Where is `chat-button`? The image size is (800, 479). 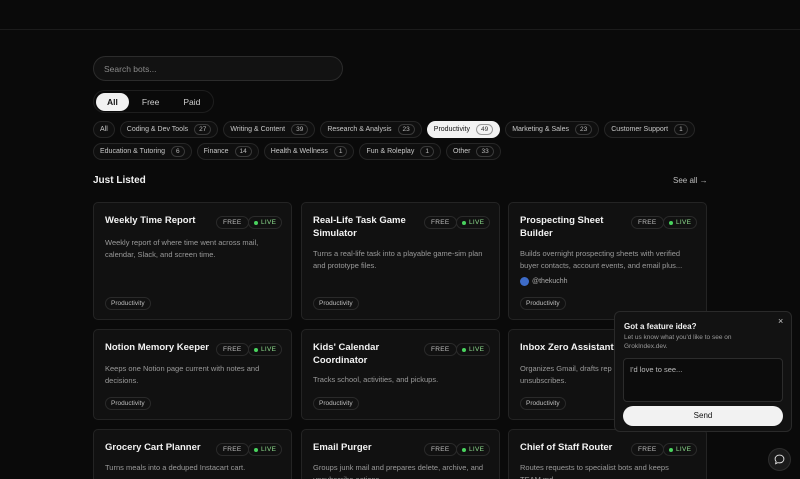
chat-button is located at coordinates (779, 459).